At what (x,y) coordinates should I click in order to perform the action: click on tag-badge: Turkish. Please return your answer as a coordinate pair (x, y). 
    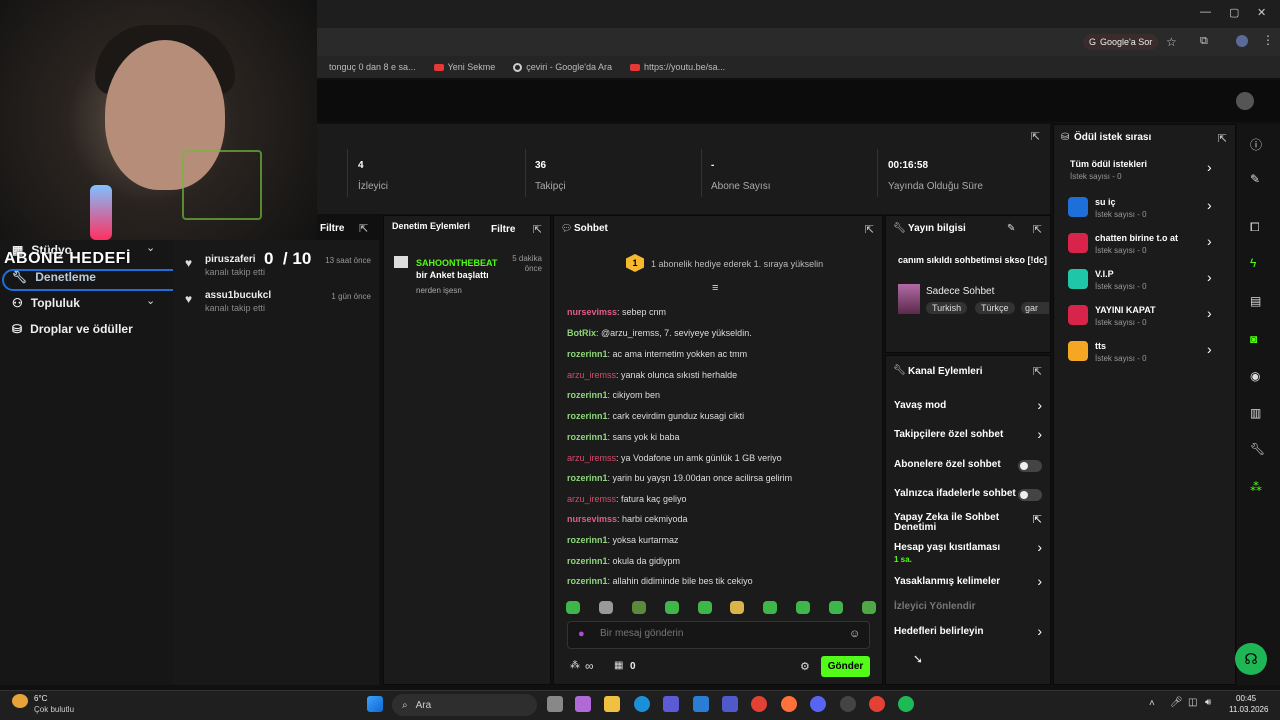
    Looking at the image, I should click on (947, 308).